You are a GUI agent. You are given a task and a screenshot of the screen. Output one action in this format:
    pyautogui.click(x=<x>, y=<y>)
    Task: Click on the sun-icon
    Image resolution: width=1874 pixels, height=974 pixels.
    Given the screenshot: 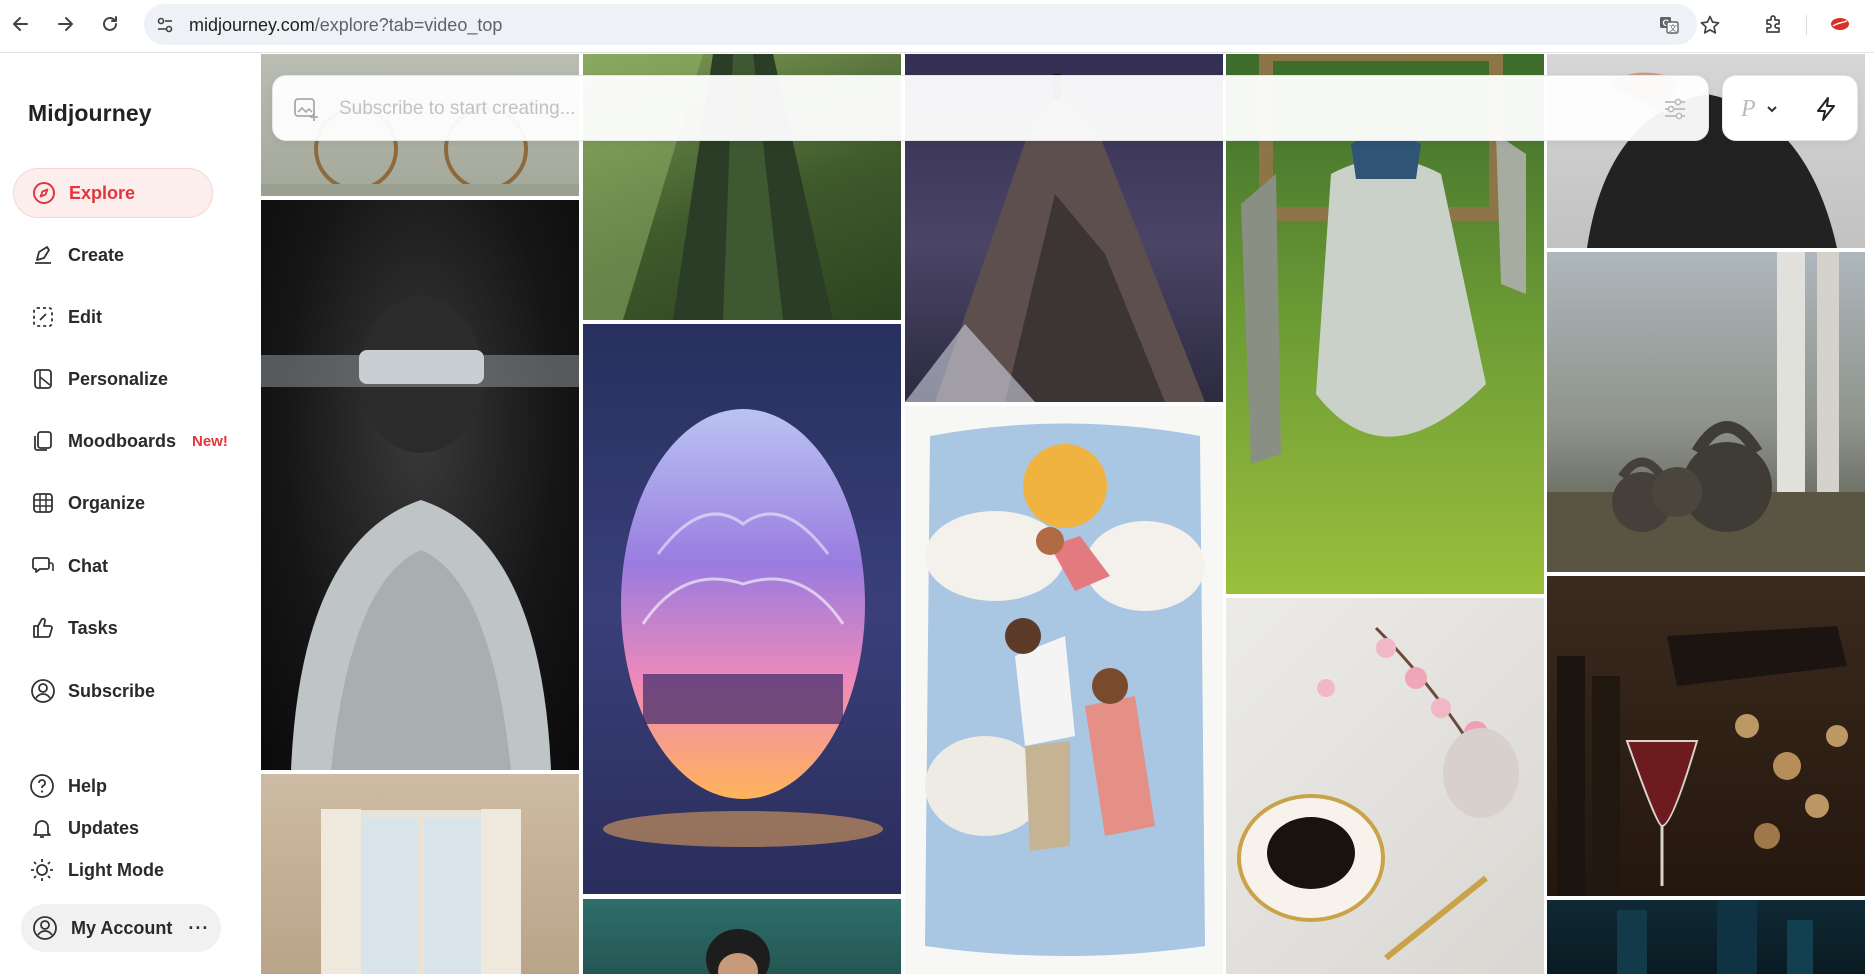 What is the action you would take?
    pyautogui.click(x=42, y=870)
    